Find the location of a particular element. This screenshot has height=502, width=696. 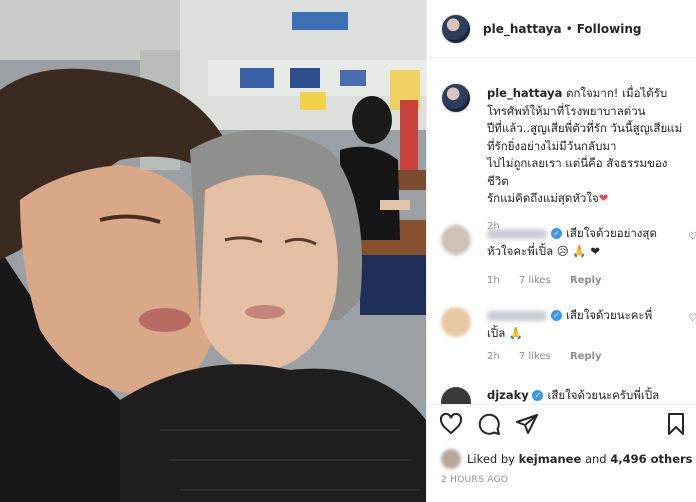

caption-line: รักแม่คิดถึงแม่สุดหัวใจ is located at coordinates (543, 198).